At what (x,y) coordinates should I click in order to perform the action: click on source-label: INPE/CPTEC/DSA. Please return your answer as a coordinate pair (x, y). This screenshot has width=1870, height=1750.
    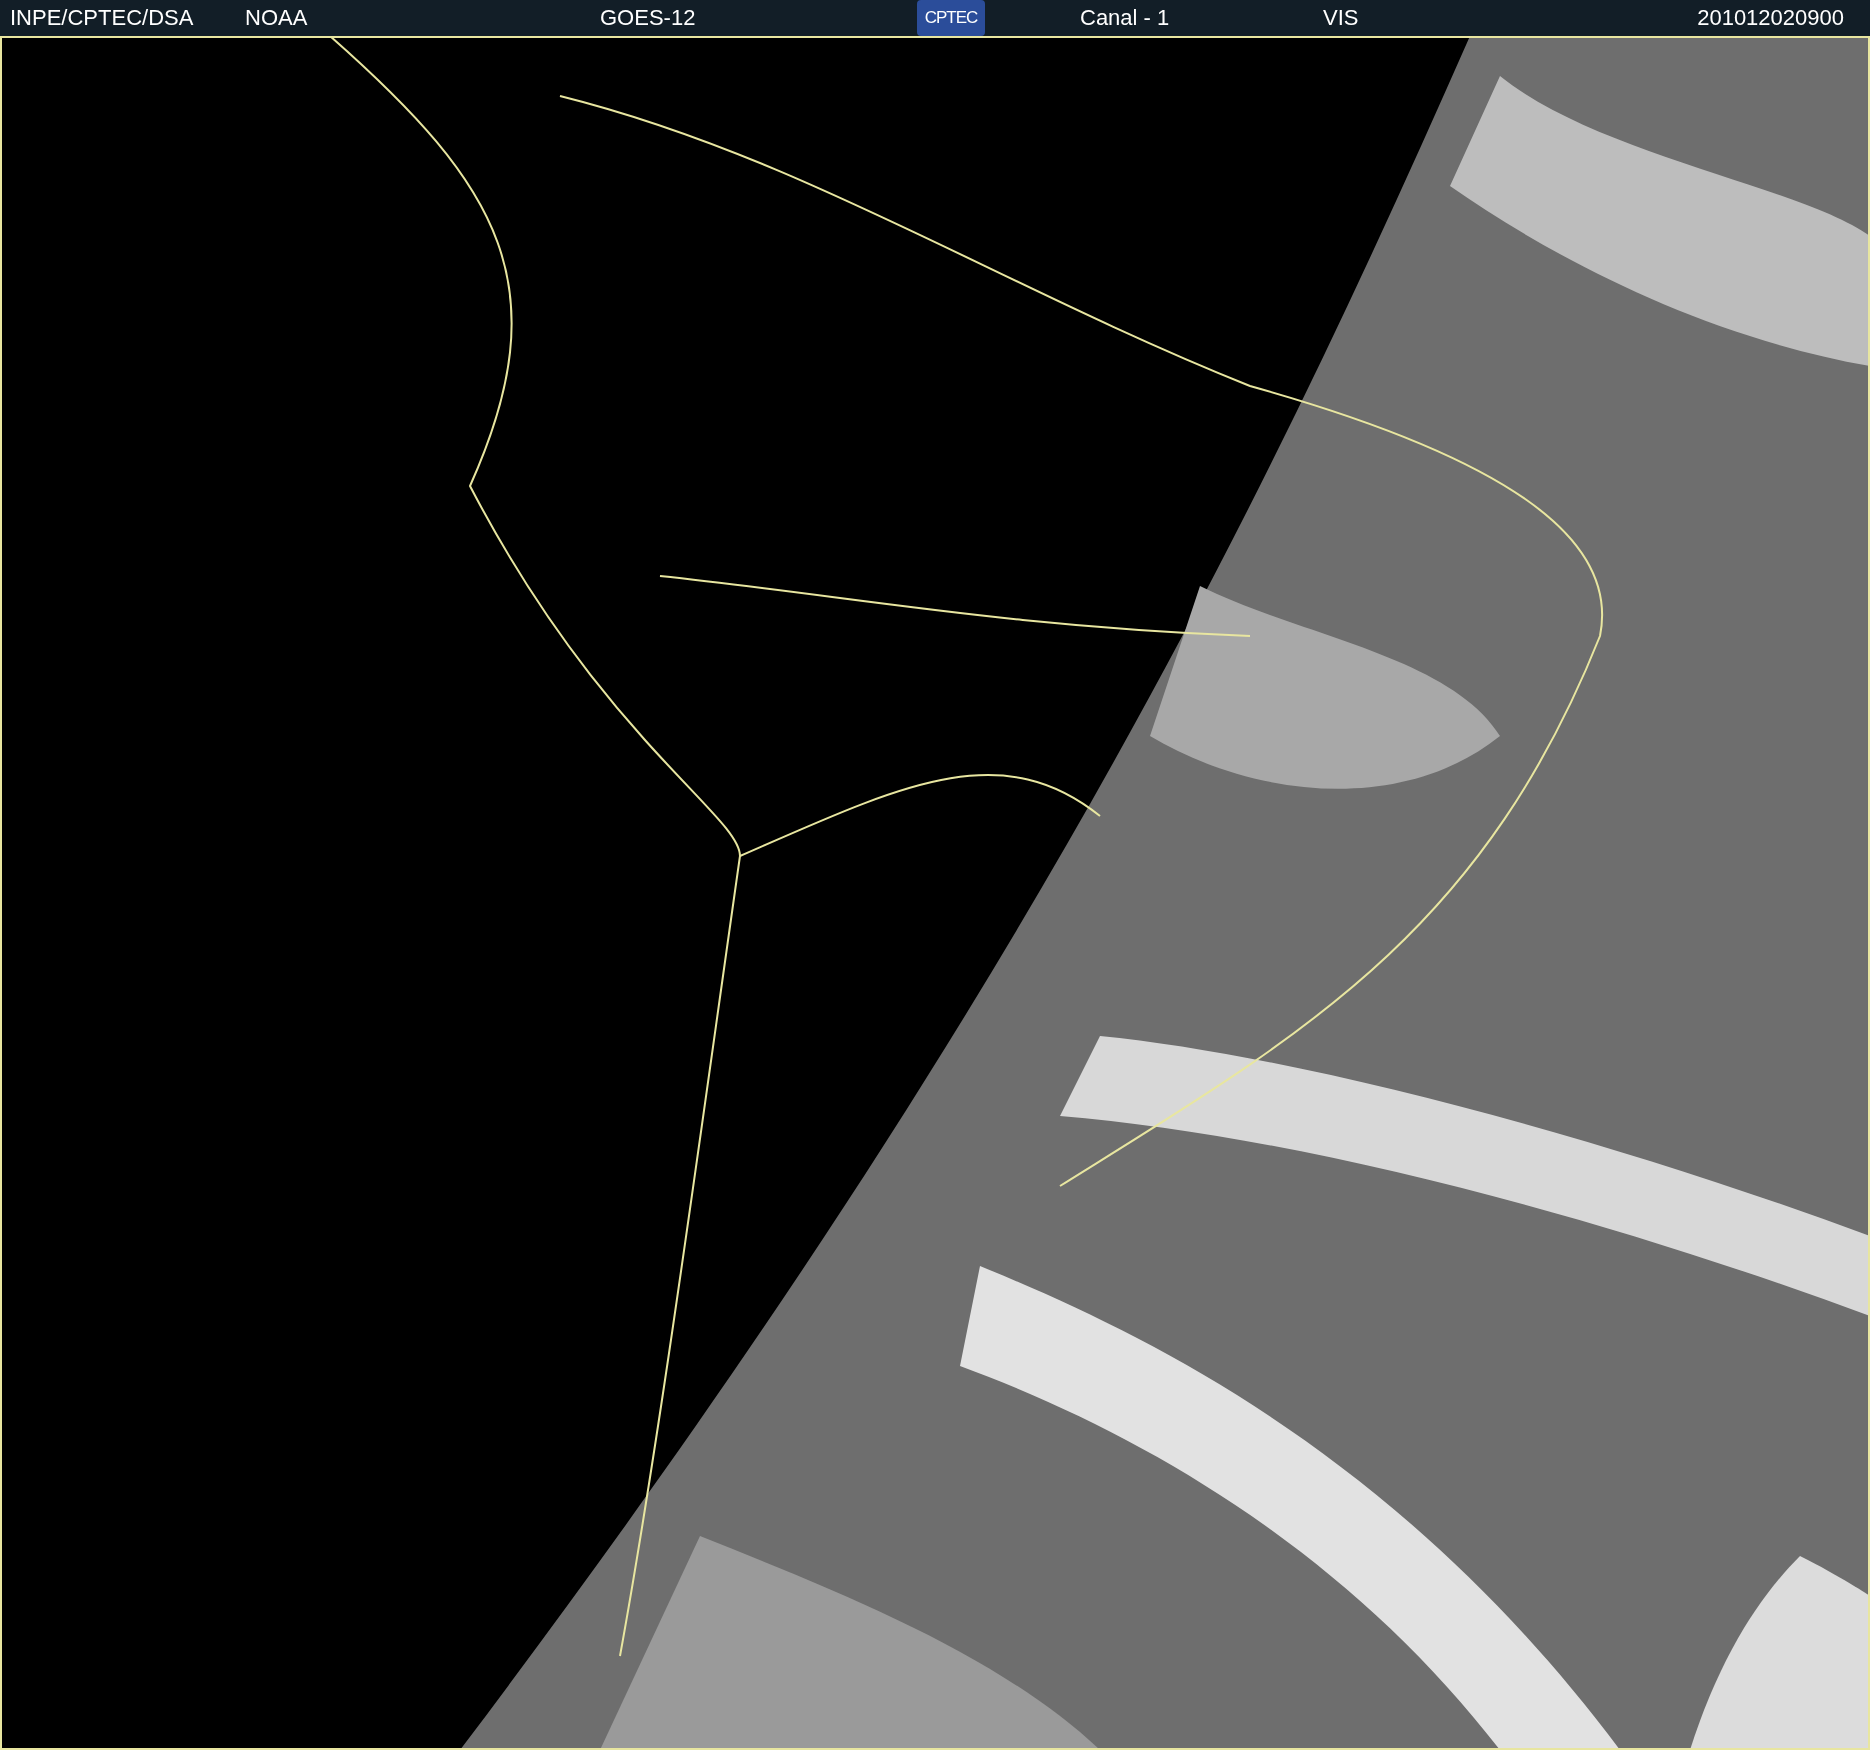
    Looking at the image, I should click on (102, 18).